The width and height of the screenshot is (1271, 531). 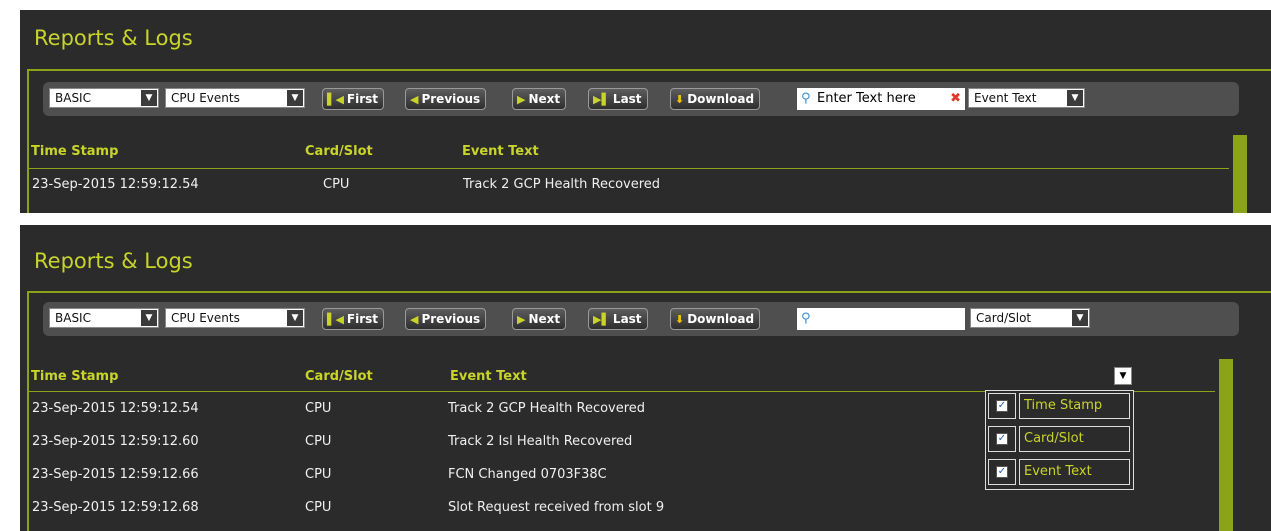 What do you see at coordinates (527, 474) in the screenshot?
I see `cell-event-text: FCN Changed 0703F38C` at bounding box center [527, 474].